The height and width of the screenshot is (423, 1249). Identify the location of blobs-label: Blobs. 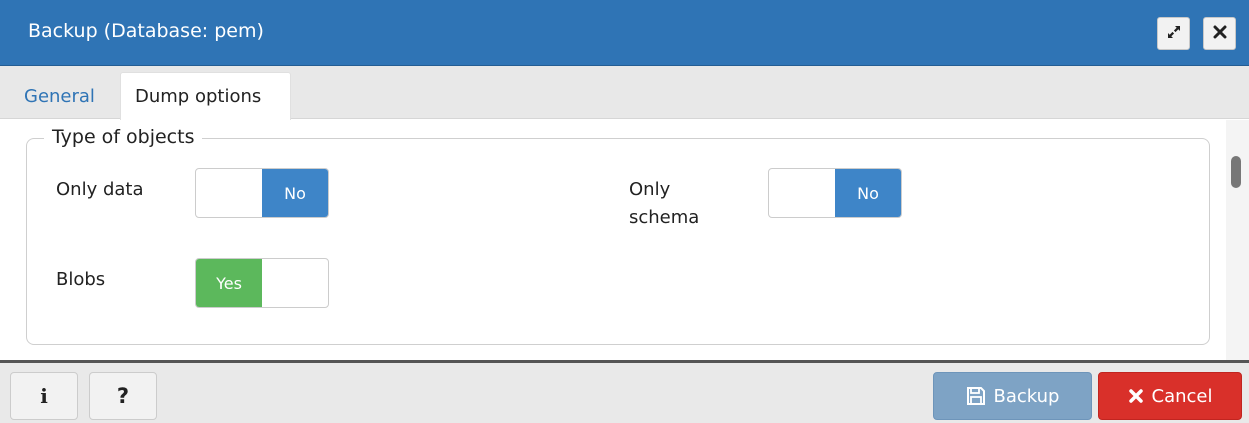
(81, 279).